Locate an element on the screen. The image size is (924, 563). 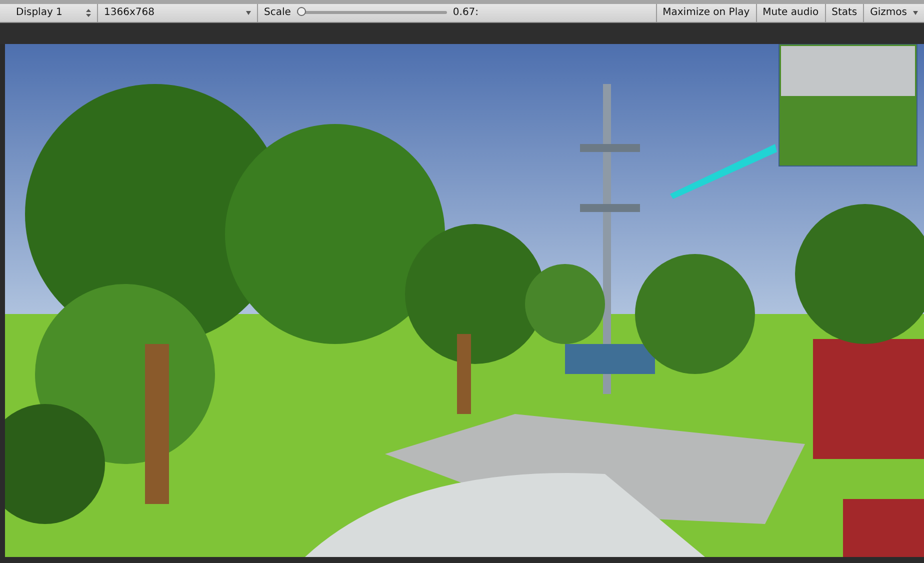
toolbar-toggle: Mute audio is located at coordinates (790, 13).